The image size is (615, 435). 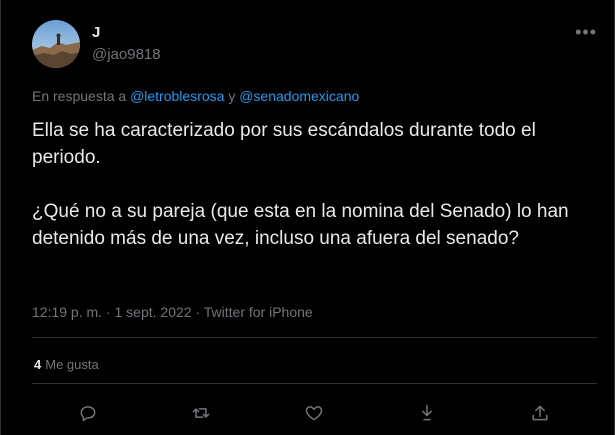 What do you see at coordinates (258, 312) in the screenshot?
I see `tweet-source: Twitter for iPhone` at bounding box center [258, 312].